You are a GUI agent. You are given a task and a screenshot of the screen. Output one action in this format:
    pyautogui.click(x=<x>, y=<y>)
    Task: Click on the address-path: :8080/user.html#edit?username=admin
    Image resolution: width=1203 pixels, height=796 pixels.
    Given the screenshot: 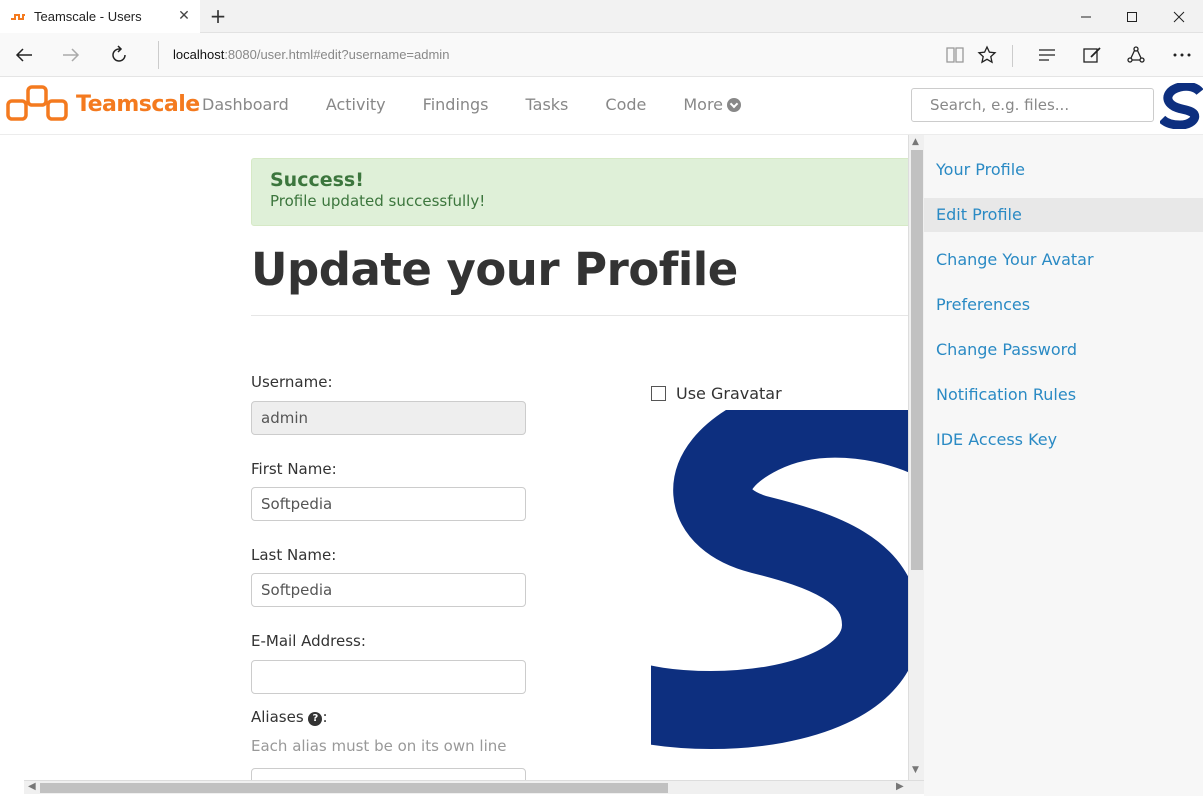 What is the action you would take?
    pyautogui.click(x=337, y=54)
    